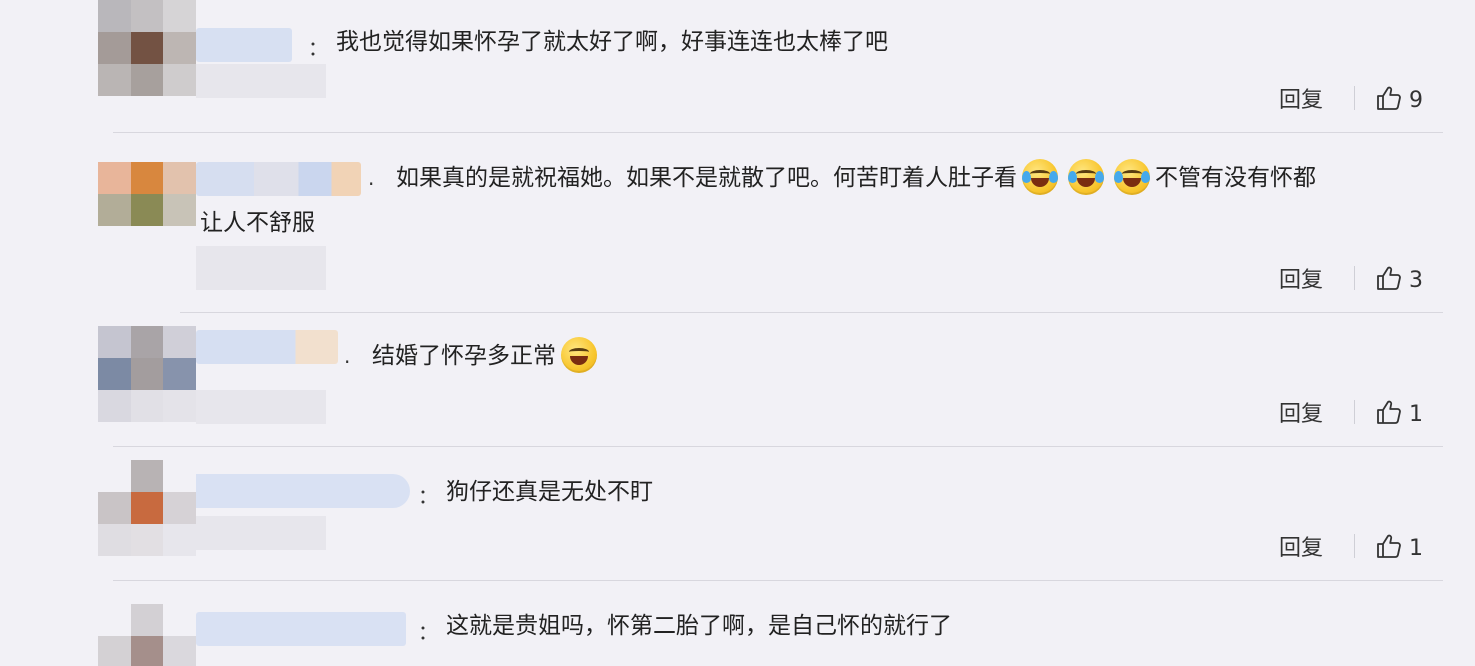  I want to click on comment-text-segment: 这就是贵姐吗，怀第二胎了啊，是自己怀的就行了, so click(699, 626).